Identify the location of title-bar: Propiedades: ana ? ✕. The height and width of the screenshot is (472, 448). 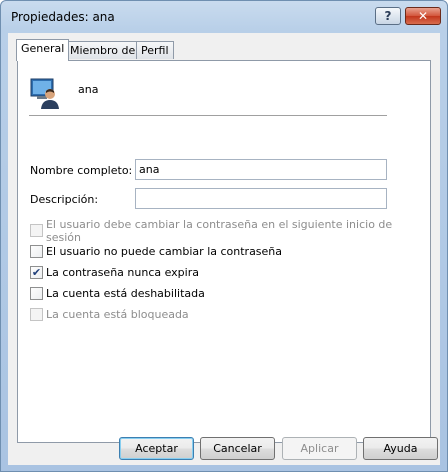
(224, 17).